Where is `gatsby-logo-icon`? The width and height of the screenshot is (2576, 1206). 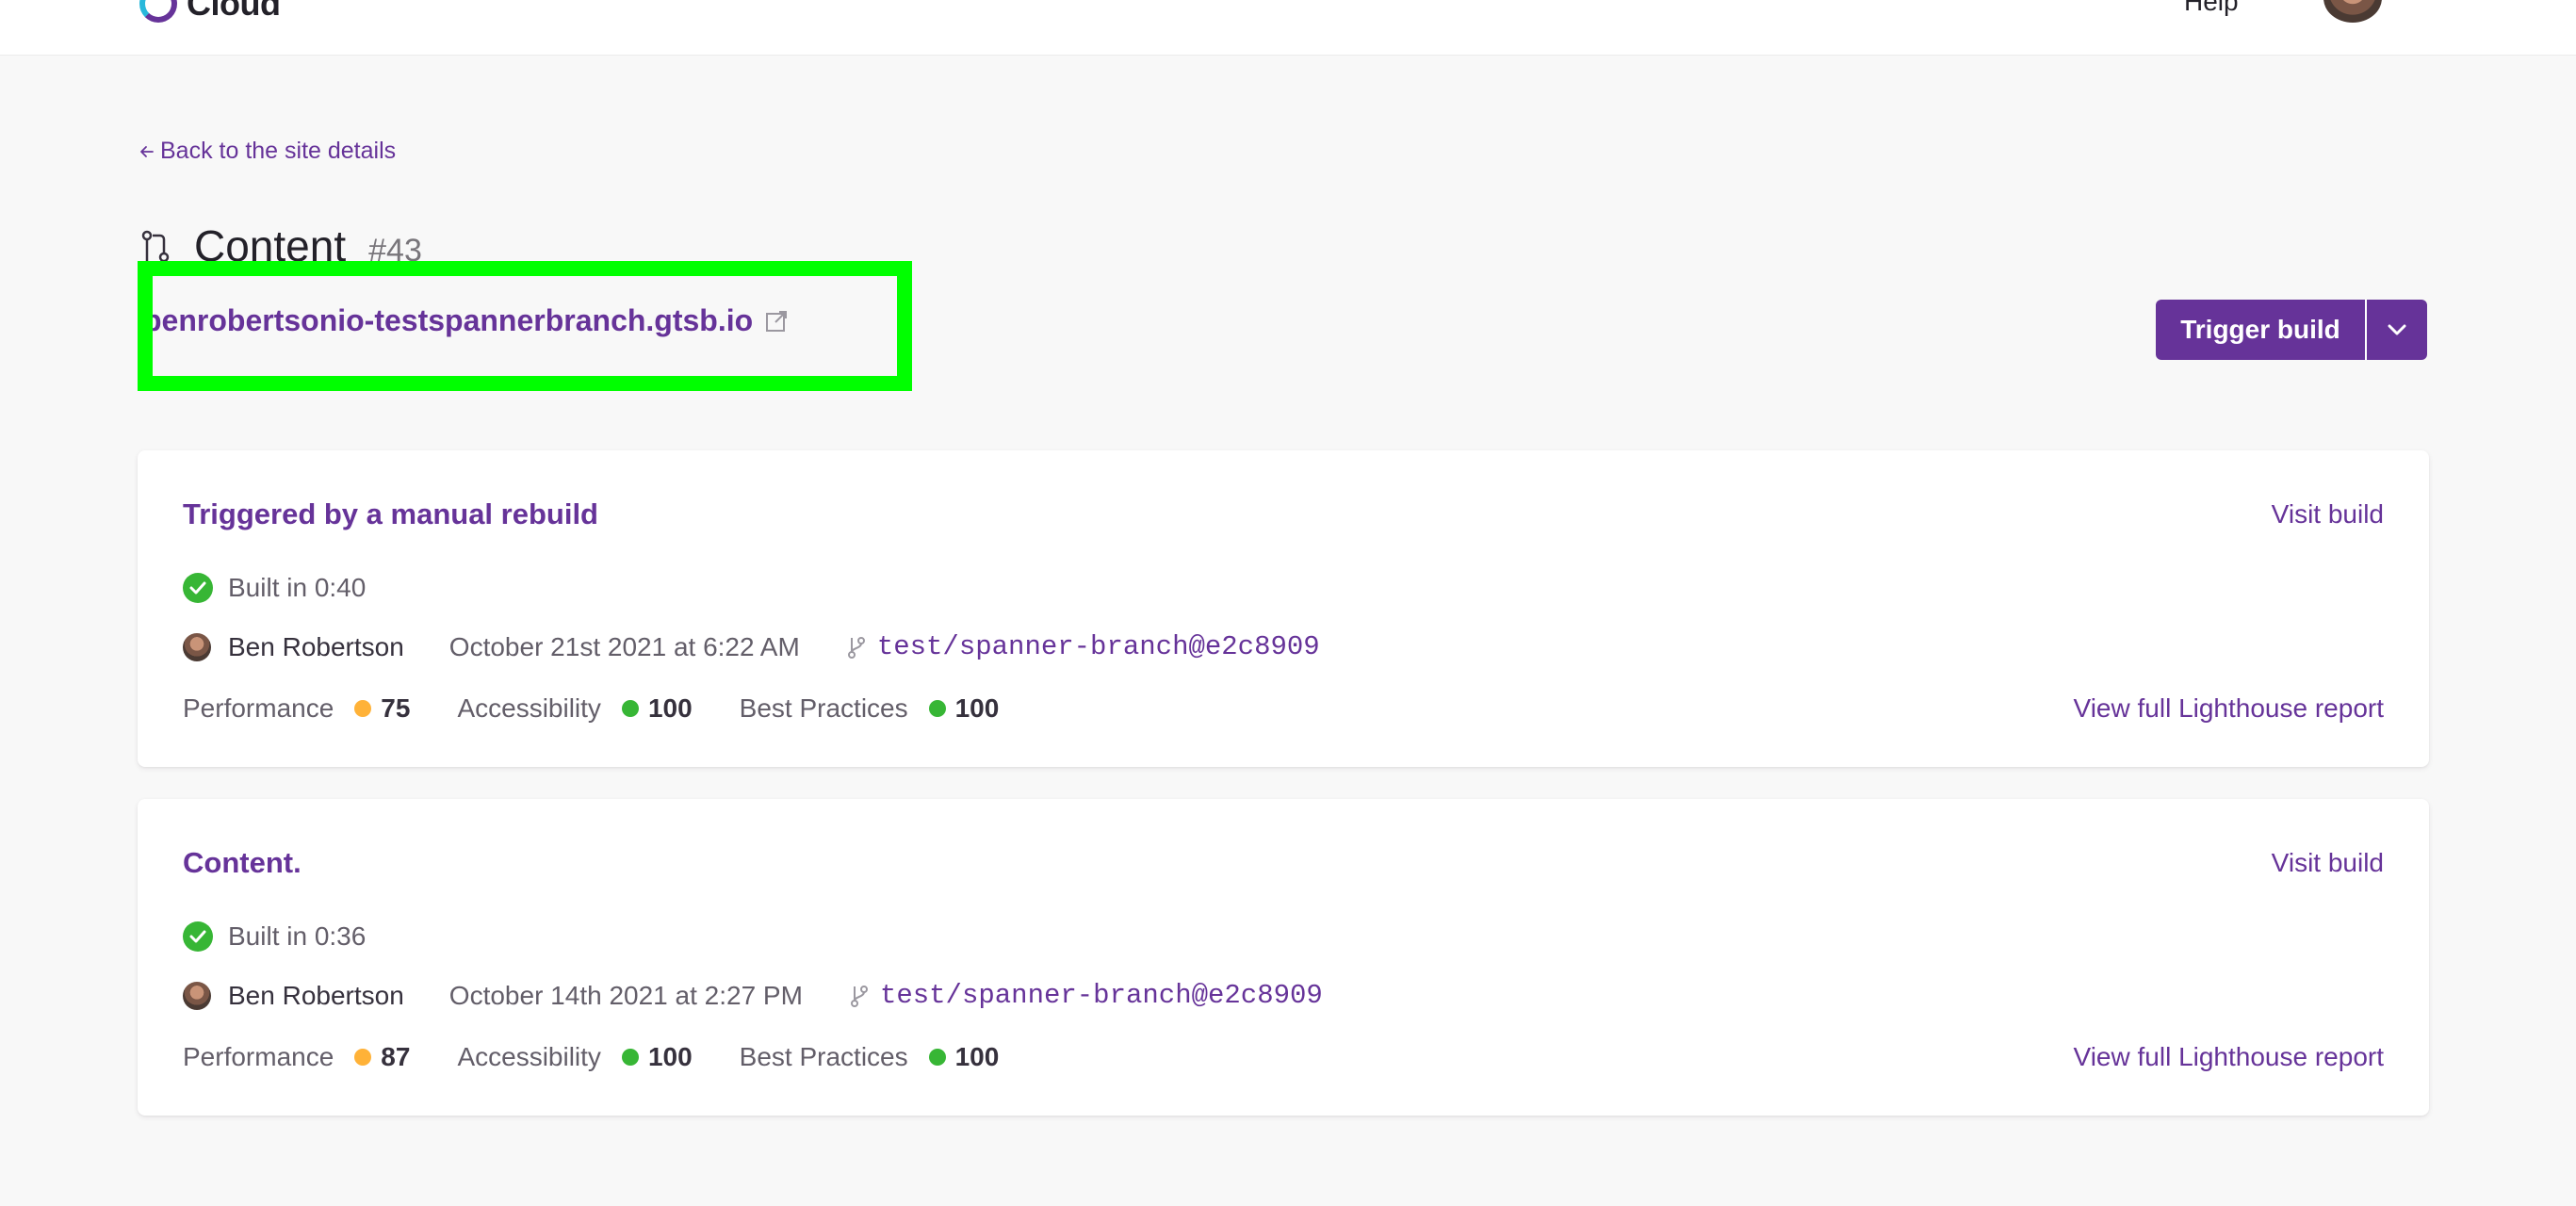
gatsby-logo-icon is located at coordinates (158, 11).